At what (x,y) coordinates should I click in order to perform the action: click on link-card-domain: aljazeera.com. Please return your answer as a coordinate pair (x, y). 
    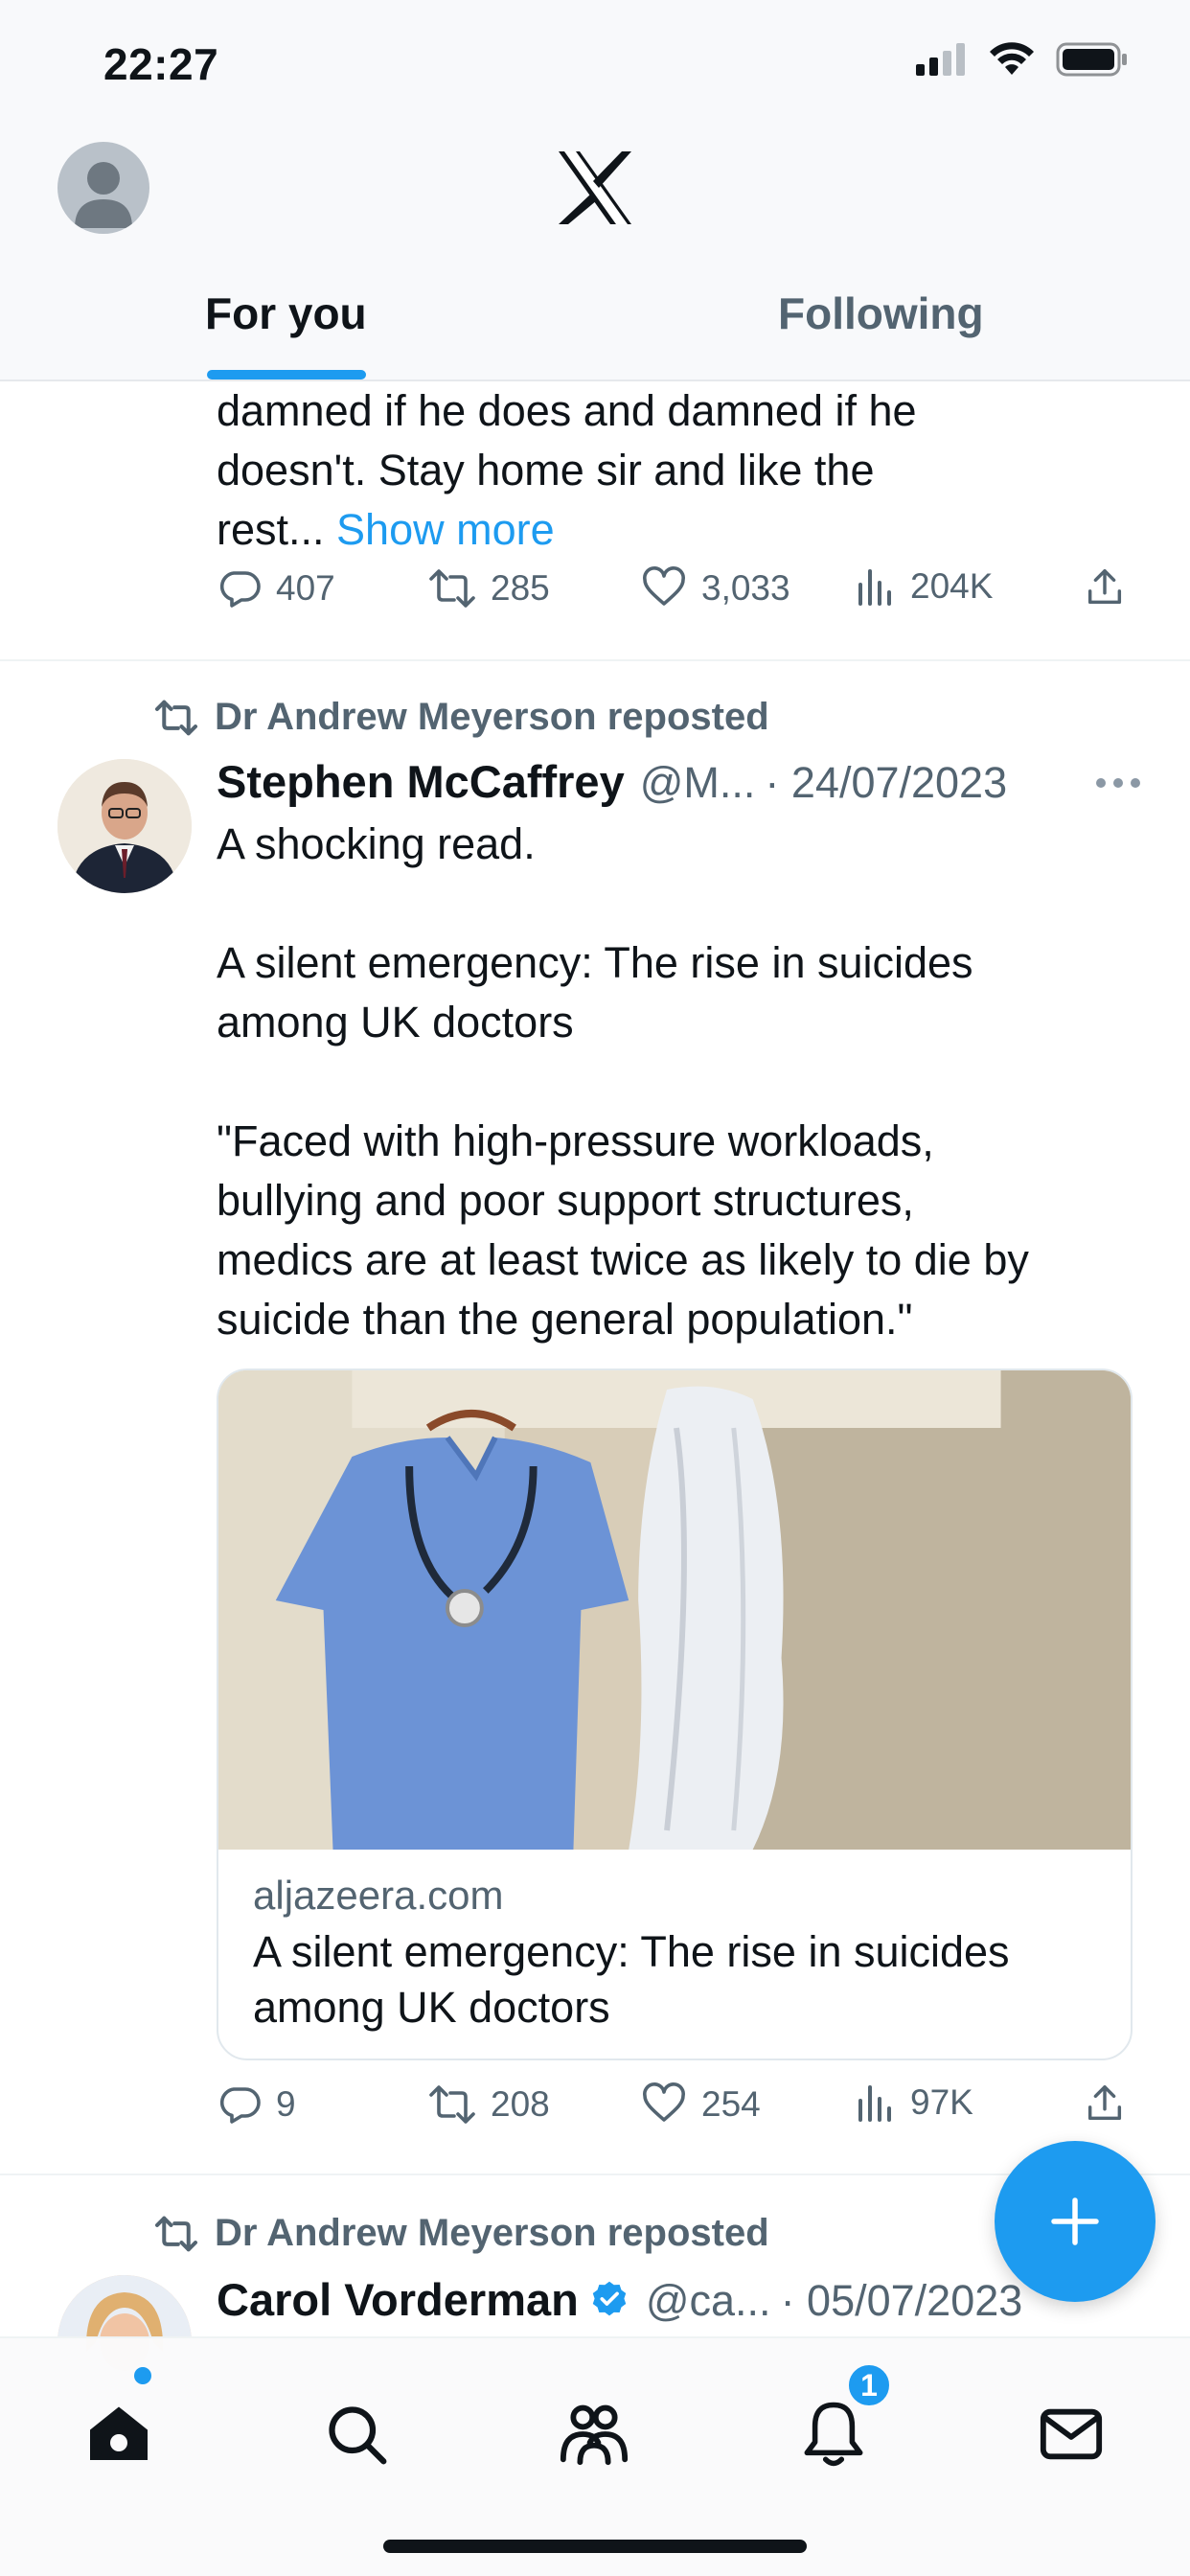
    Looking at the image, I should click on (379, 1895).